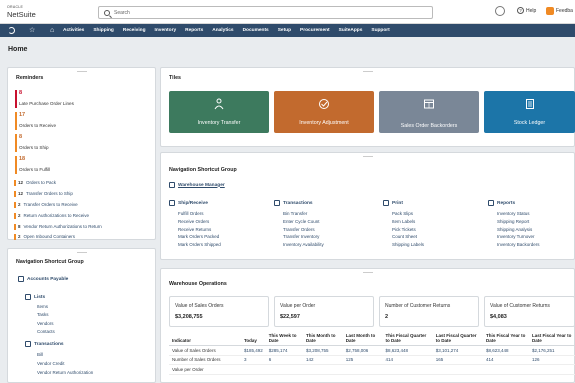 This screenshot has height=383, width=575. Describe the element at coordinates (559, 11) in the screenshot. I see `feedback-button: Feedba` at that location.